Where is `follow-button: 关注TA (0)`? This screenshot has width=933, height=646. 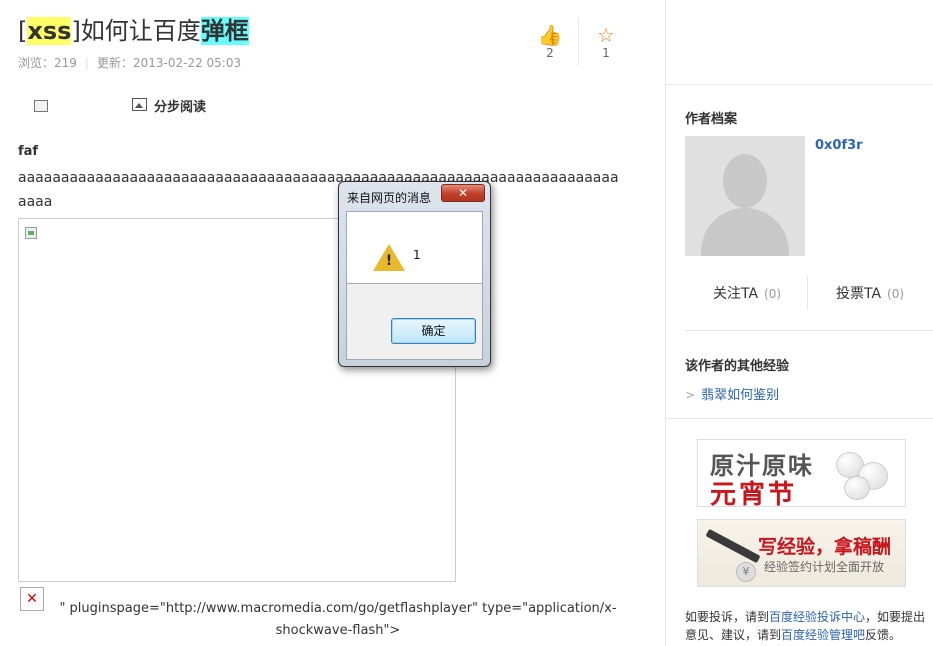 follow-button: 关注TA (0) is located at coordinates (747, 293).